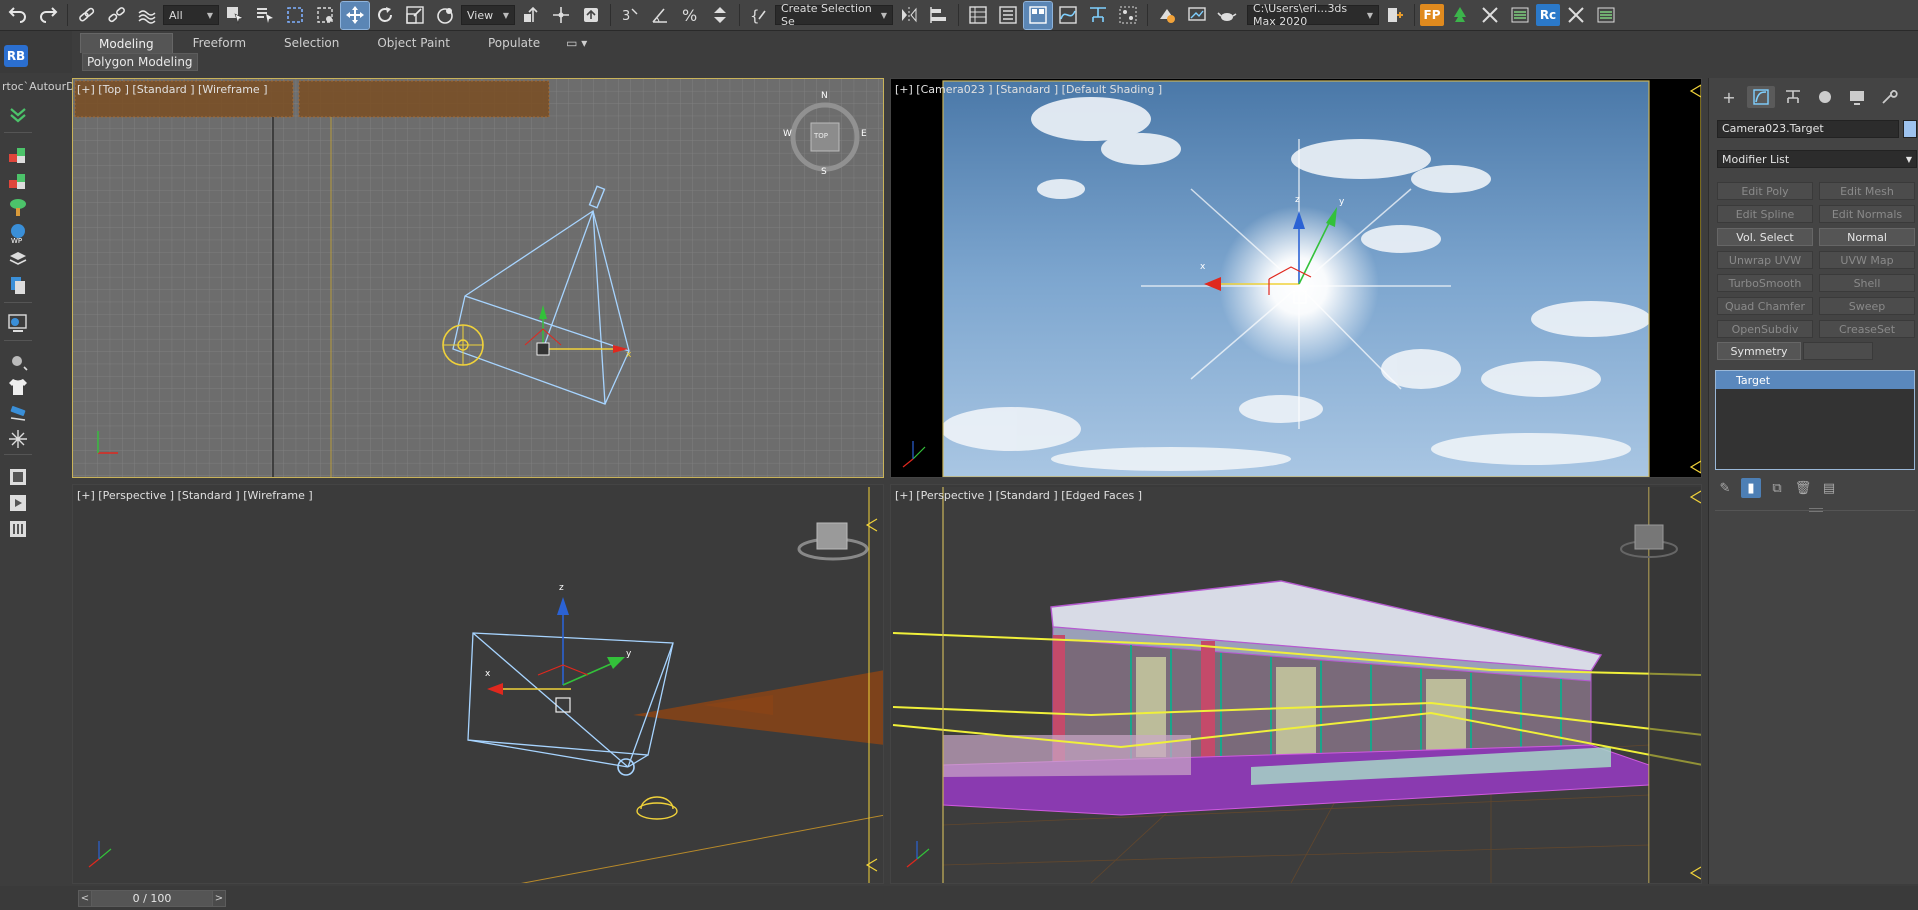  Describe the element at coordinates (18, 439) in the screenshot. I see `magic-button` at that location.